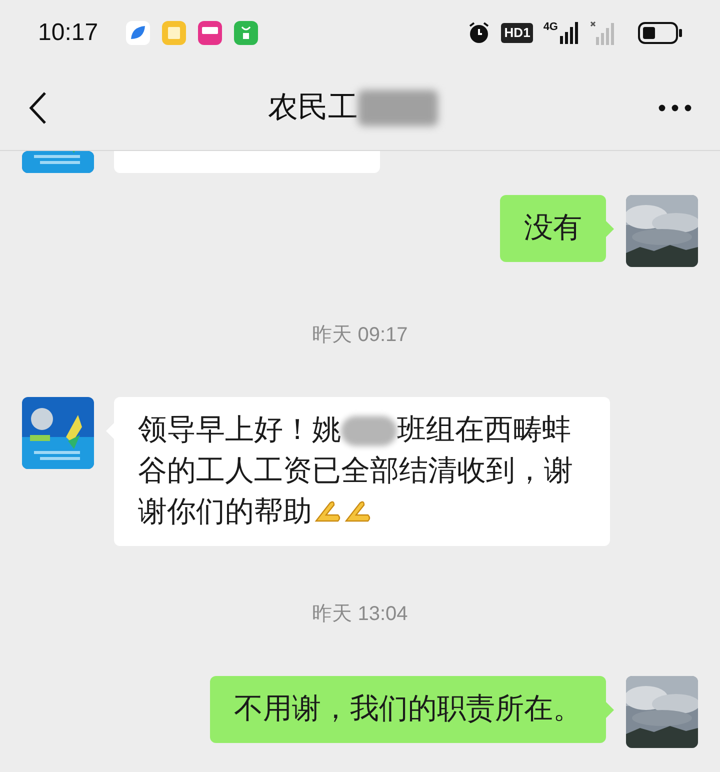  I want to click on alarm-icon, so click(479, 32).